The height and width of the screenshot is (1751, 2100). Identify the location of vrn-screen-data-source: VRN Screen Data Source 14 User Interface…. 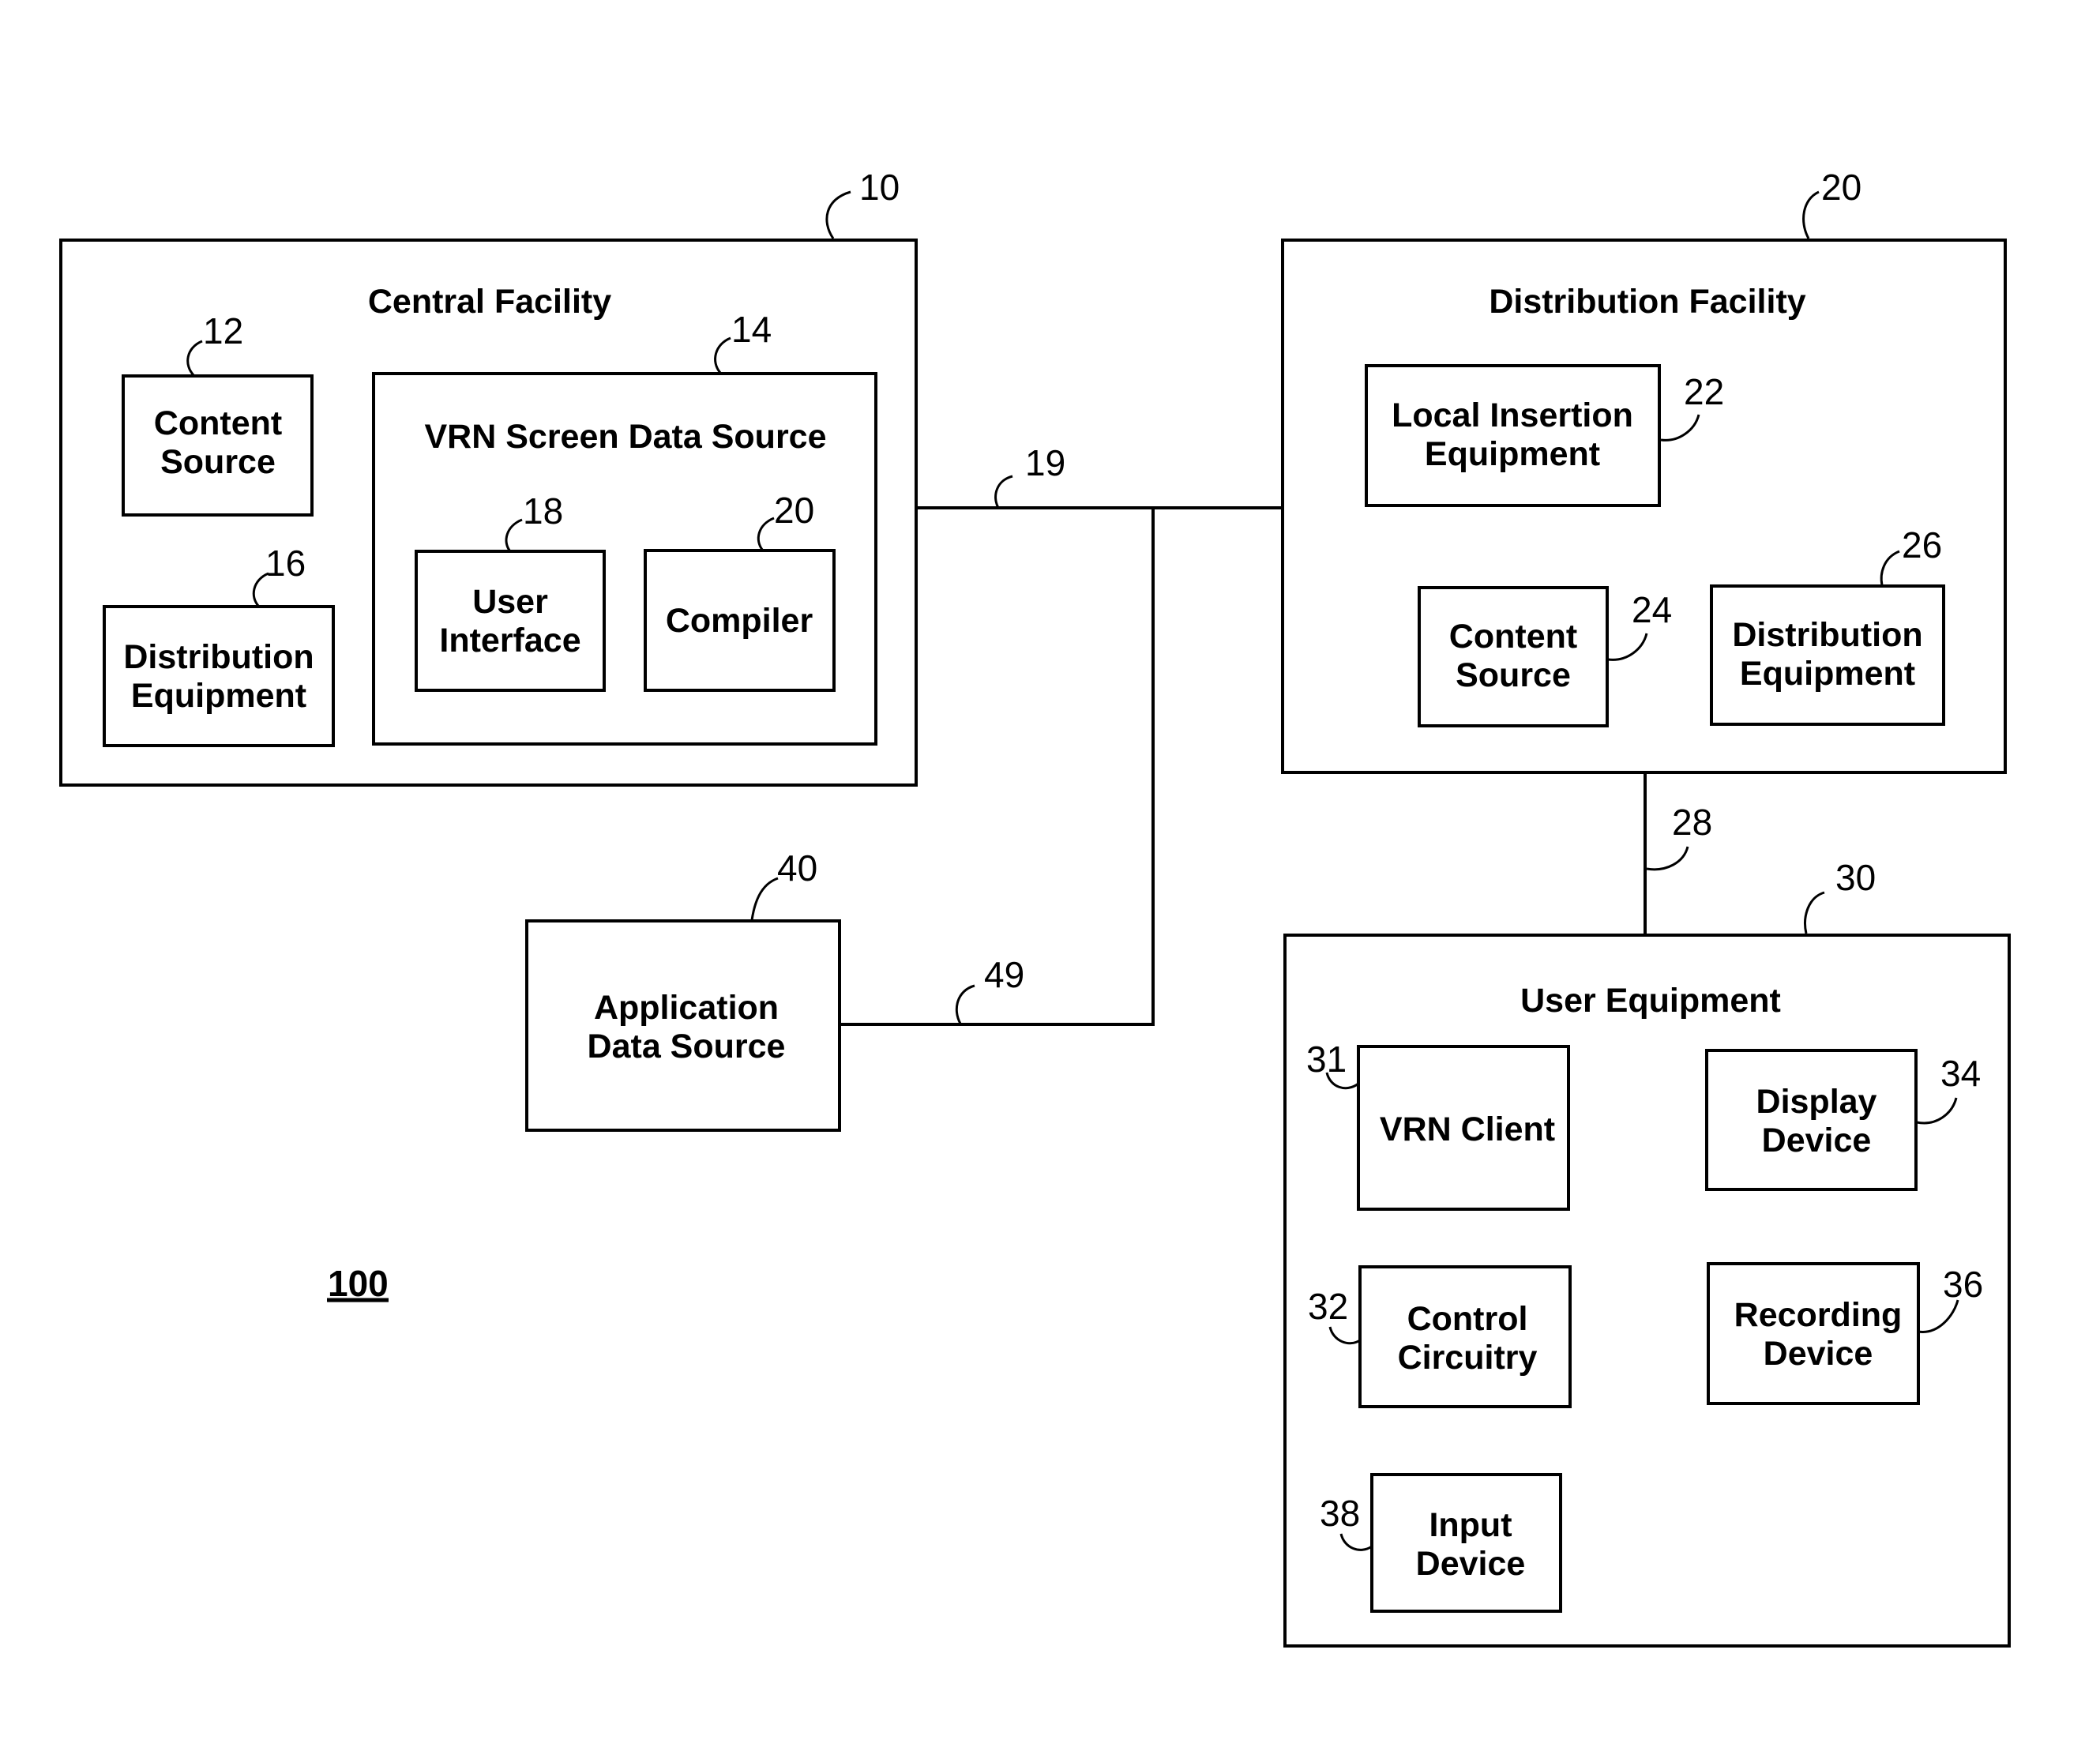
(624, 527).